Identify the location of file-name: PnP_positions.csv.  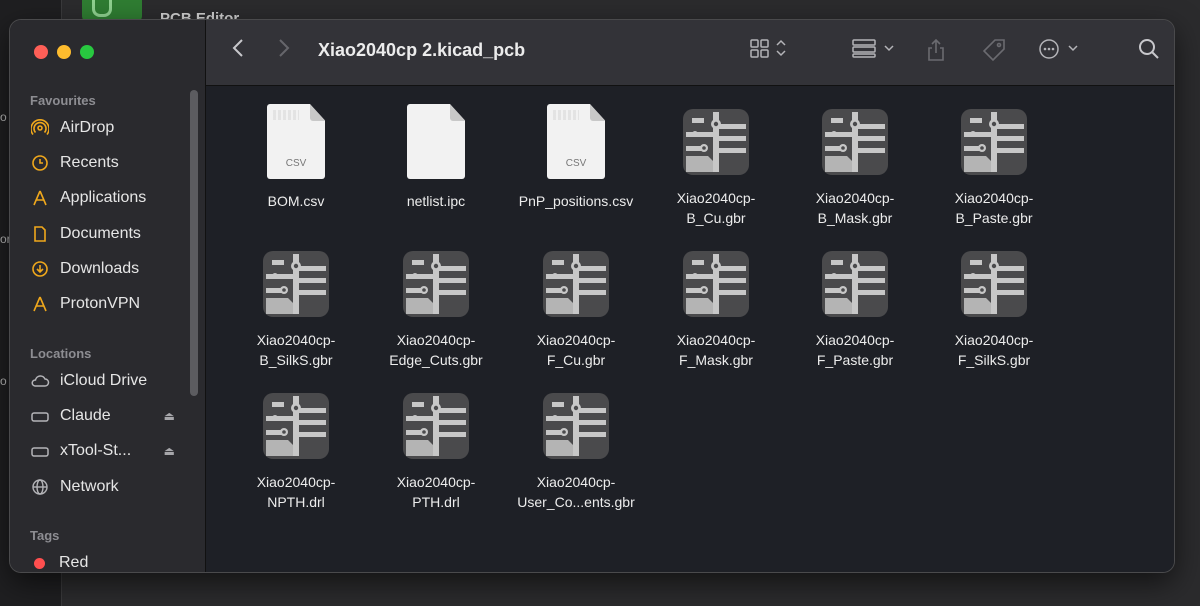
(576, 201).